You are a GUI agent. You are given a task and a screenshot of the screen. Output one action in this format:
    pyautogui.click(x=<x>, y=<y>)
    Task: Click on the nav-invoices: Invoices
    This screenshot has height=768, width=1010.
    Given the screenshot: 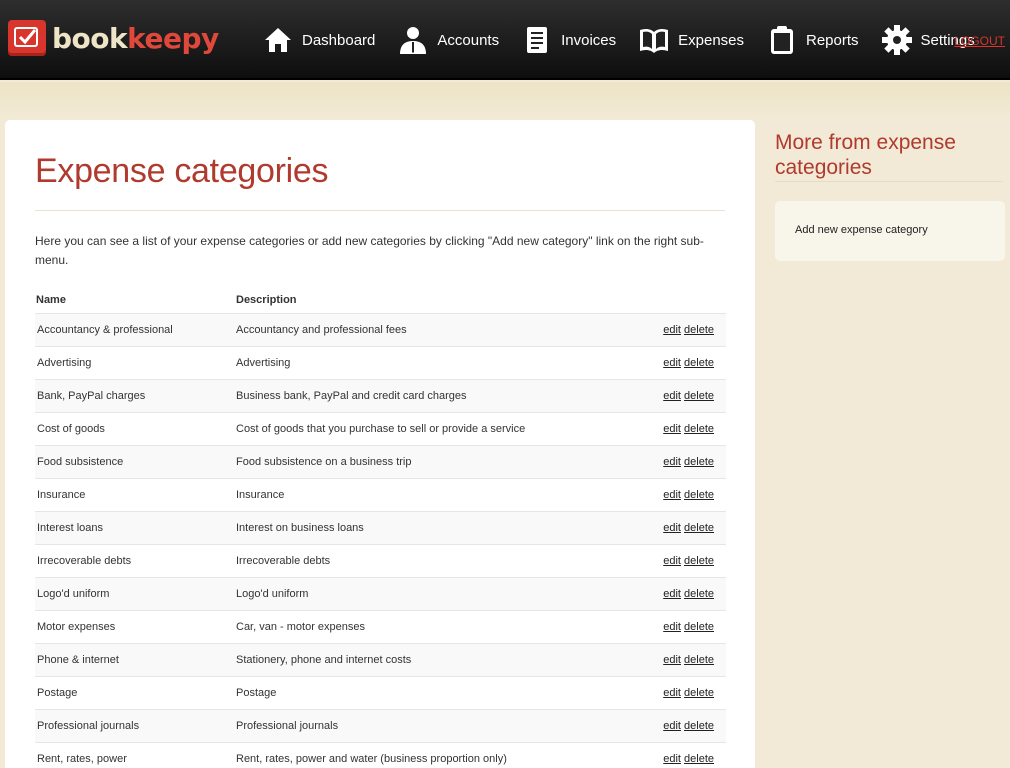 What is the action you would take?
    pyautogui.click(x=568, y=40)
    